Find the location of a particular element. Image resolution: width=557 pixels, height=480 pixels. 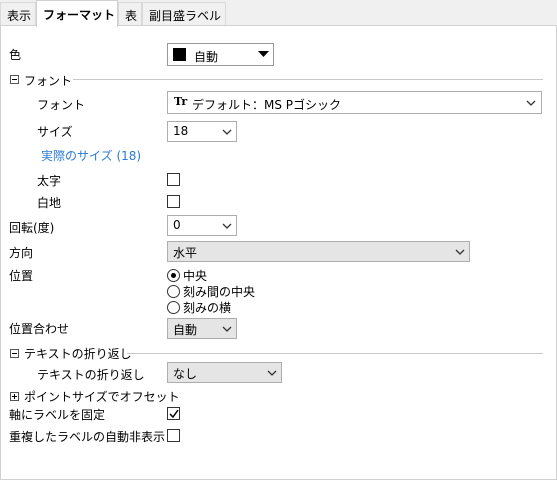

checkmark-icon is located at coordinates (174, 414).